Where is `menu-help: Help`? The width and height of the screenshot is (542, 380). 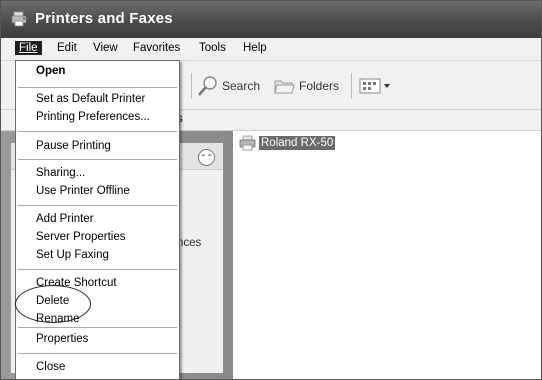 menu-help: Help is located at coordinates (255, 48).